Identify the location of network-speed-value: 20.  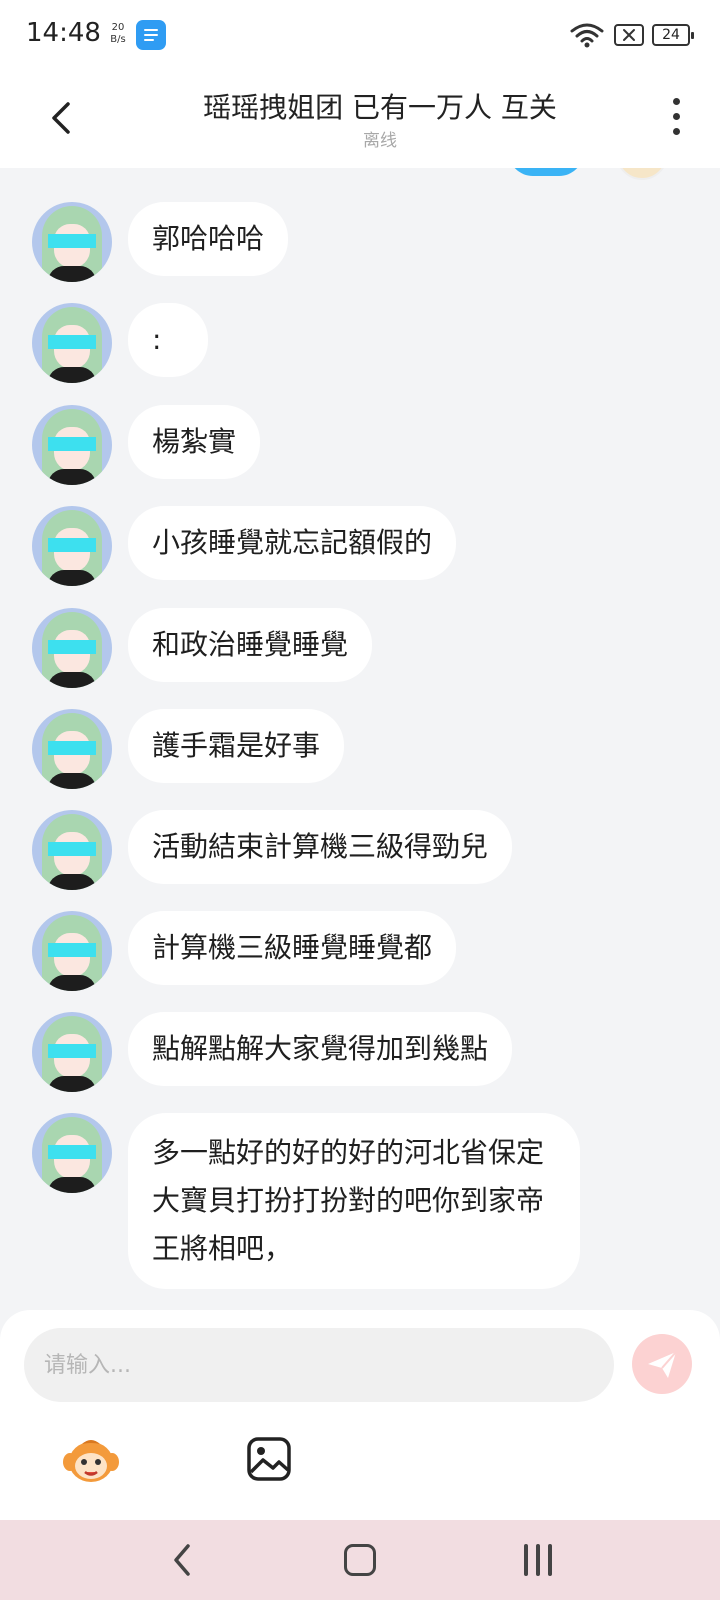
(118, 27).